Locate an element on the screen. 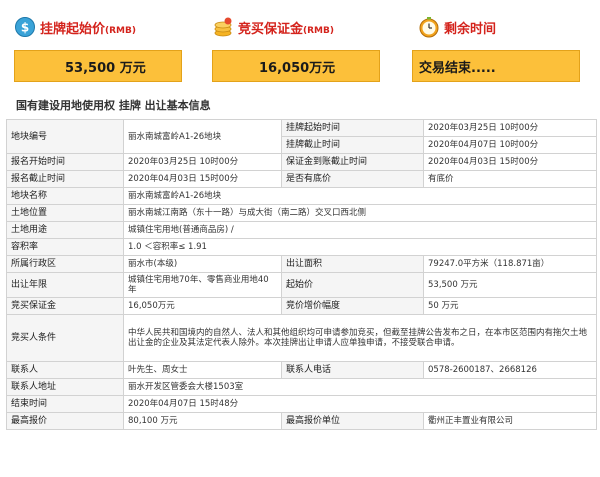 Image resolution: width=600 pixels, height=477 pixels. list-end-key: 挂牌截止时间 is located at coordinates (352, 145).